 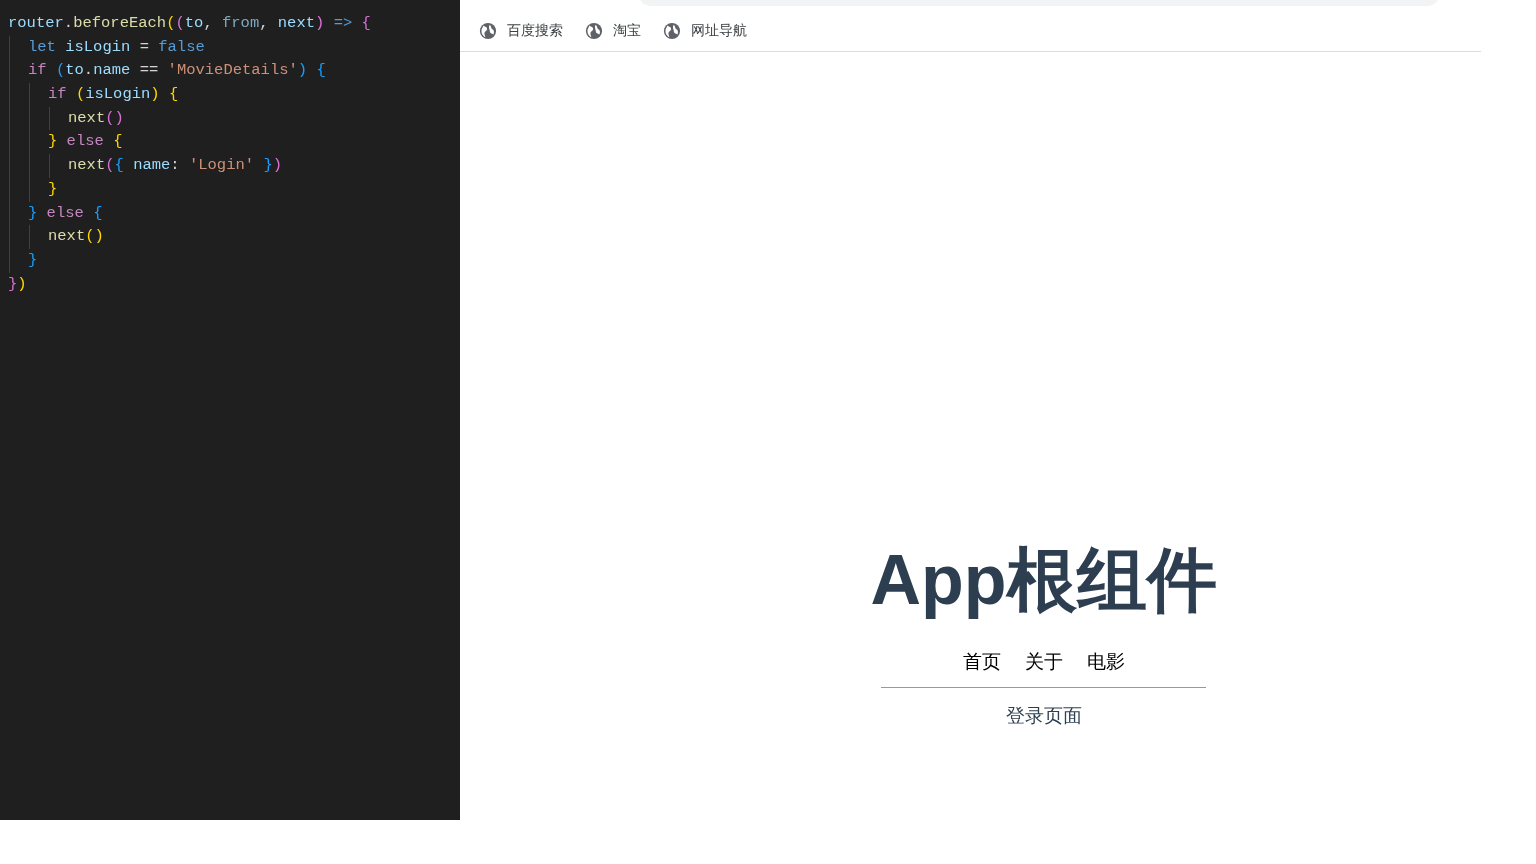 I want to click on code-line: }), so click(x=17, y=284).